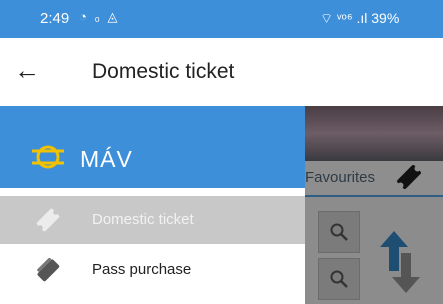  Describe the element at coordinates (143, 219) in the screenshot. I see `drawer-item-label: Domestic ticket` at that location.